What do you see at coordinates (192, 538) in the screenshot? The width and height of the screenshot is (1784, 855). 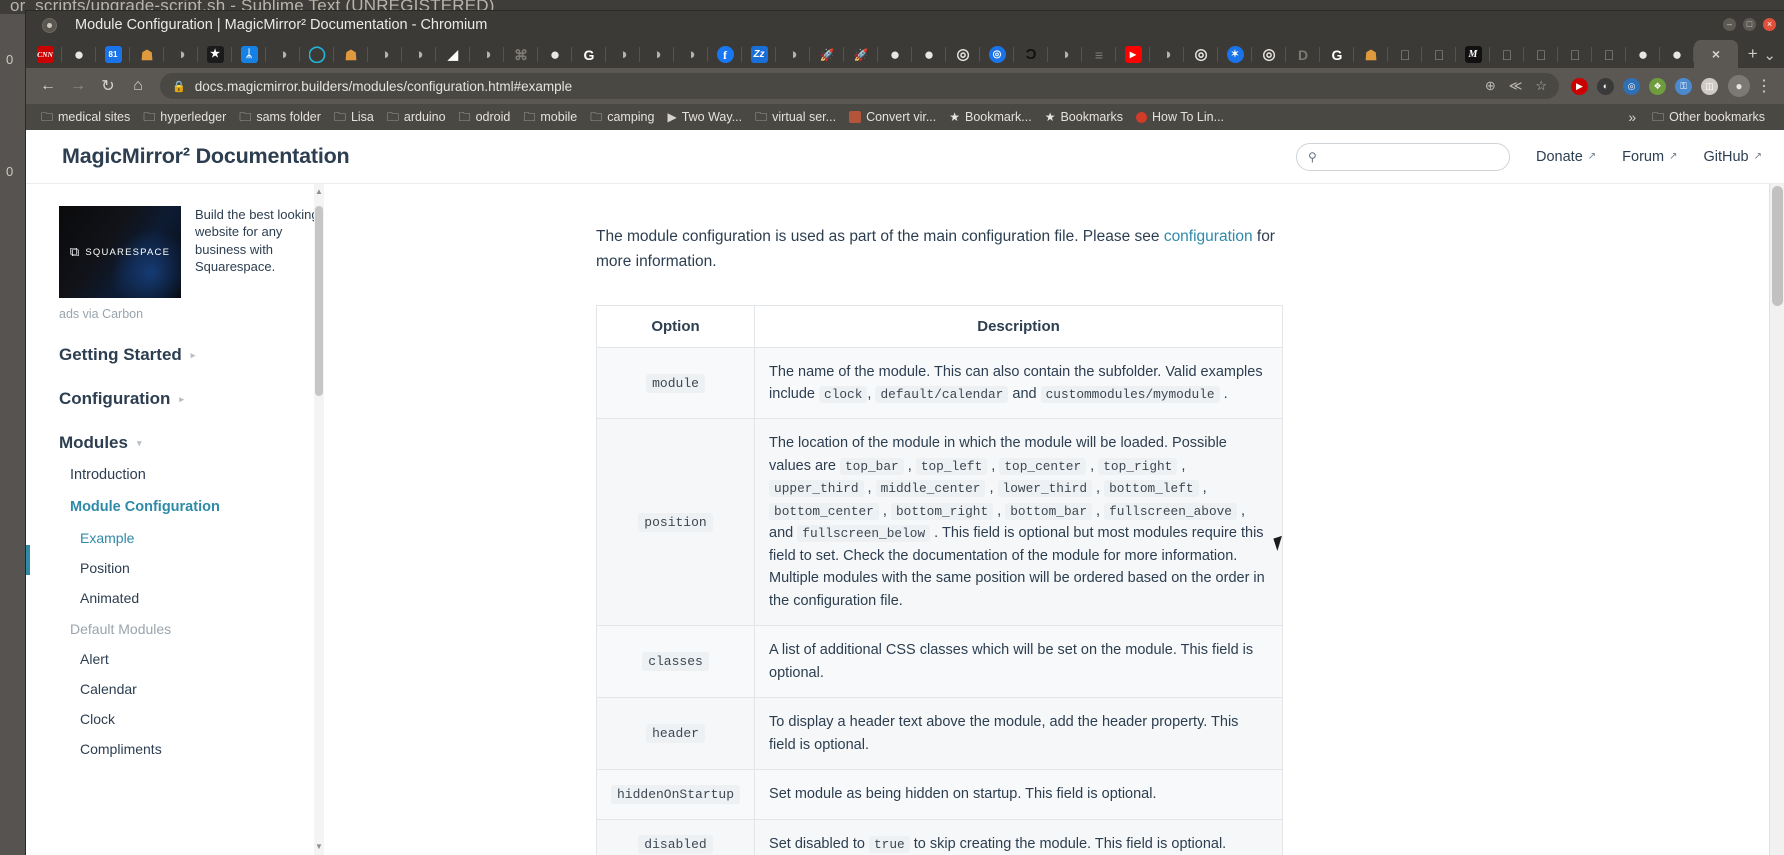 I see `sidebar-item-example: Example` at bounding box center [192, 538].